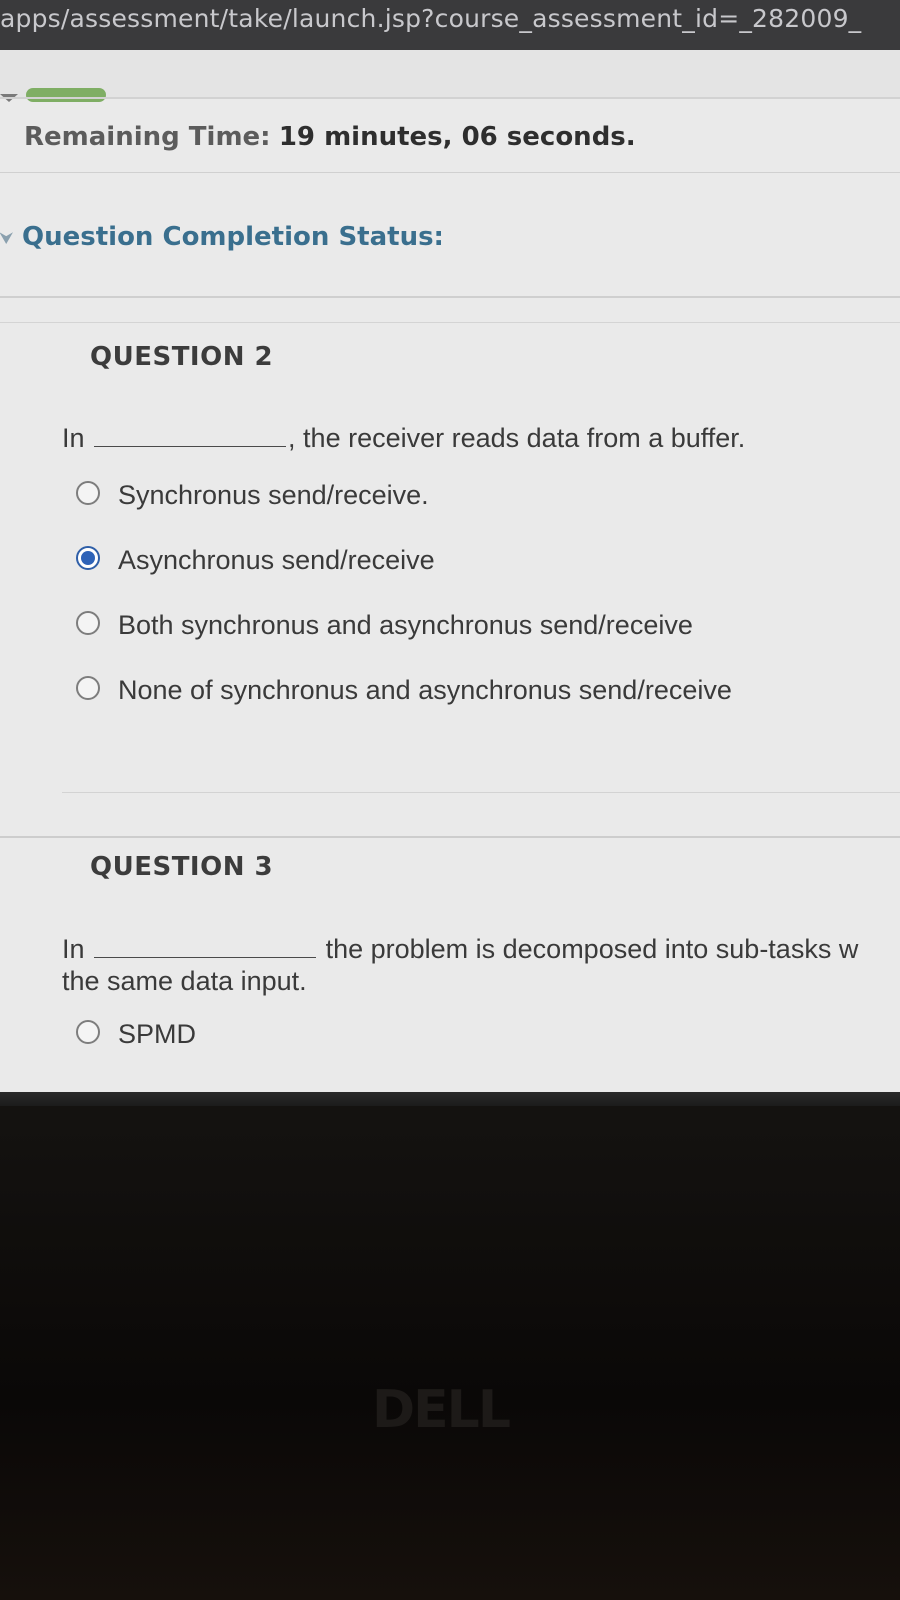 The width and height of the screenshot is (900, 1600). I want to click on remaining-time: Remaining Time: 19 minutes, 06 seconds., so click(330, 137).